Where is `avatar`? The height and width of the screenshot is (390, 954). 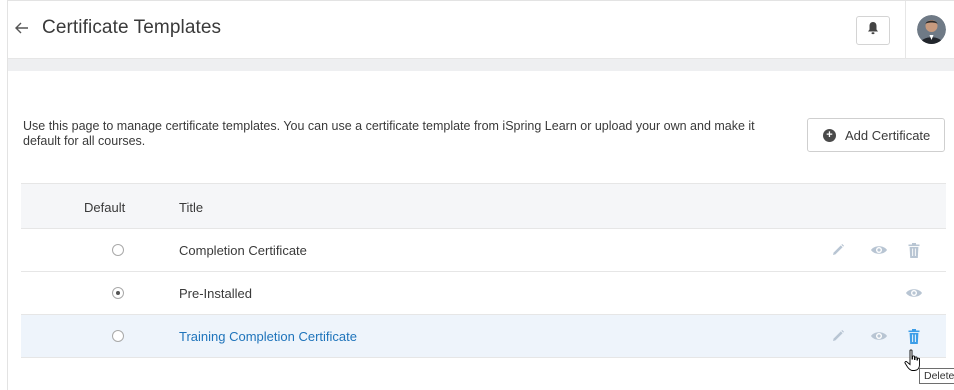
avatar is located at coordinates (931, 29).